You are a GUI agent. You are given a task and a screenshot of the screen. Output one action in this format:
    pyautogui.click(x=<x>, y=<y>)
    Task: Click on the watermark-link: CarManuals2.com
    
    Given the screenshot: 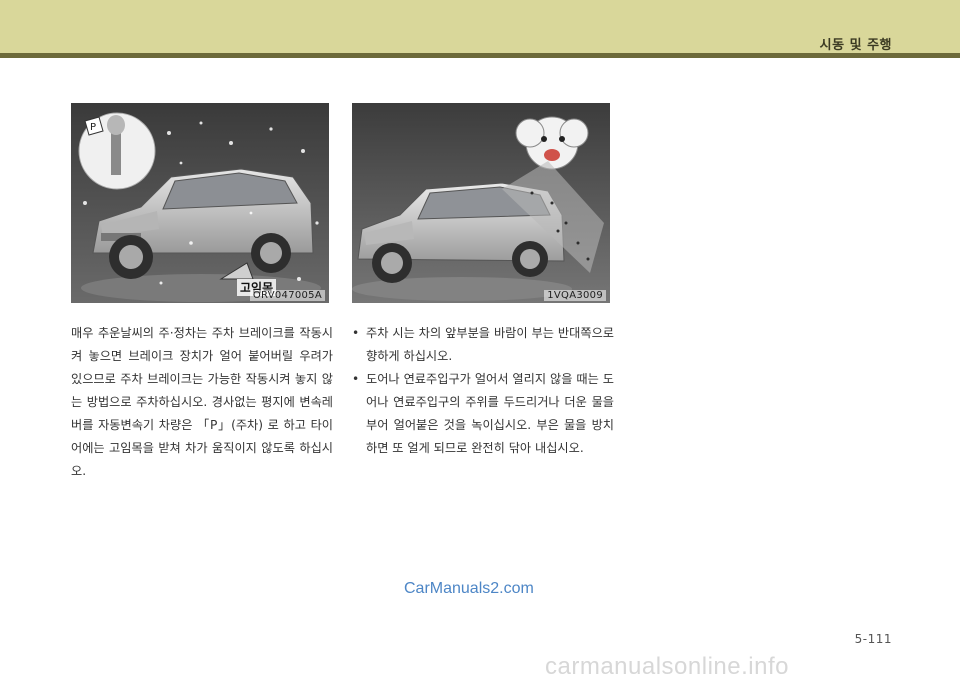 What is the action you would take?
    pyautogui.click(x=469, y=589)
    